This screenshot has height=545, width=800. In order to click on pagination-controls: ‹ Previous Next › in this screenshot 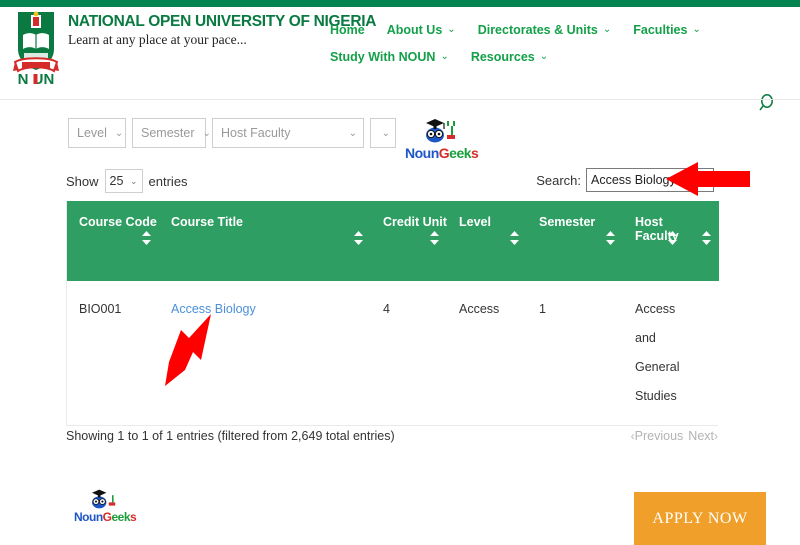, I will do `click(674, 436)`.